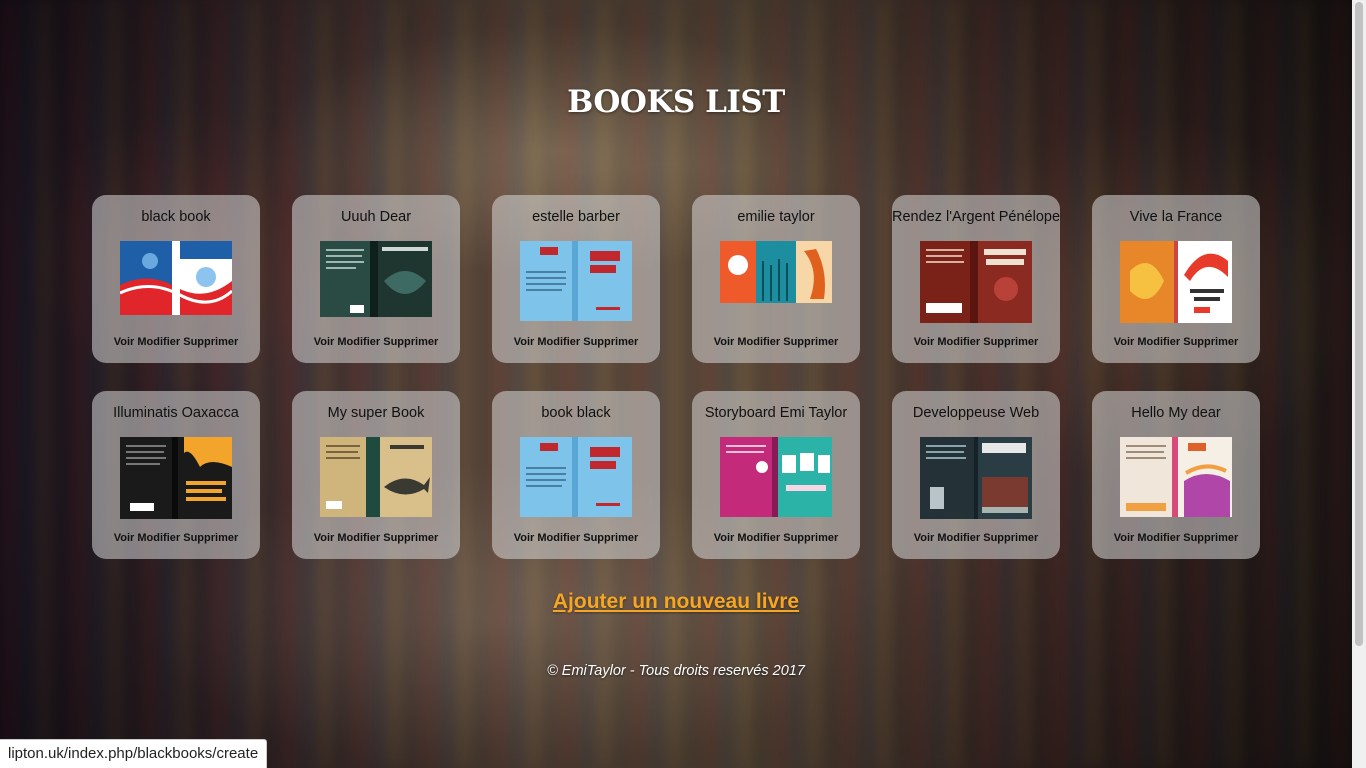  Describe the element at coordinates (976, 413) in the screenshot. I see `book-title: Developpeuse Web` at that location.